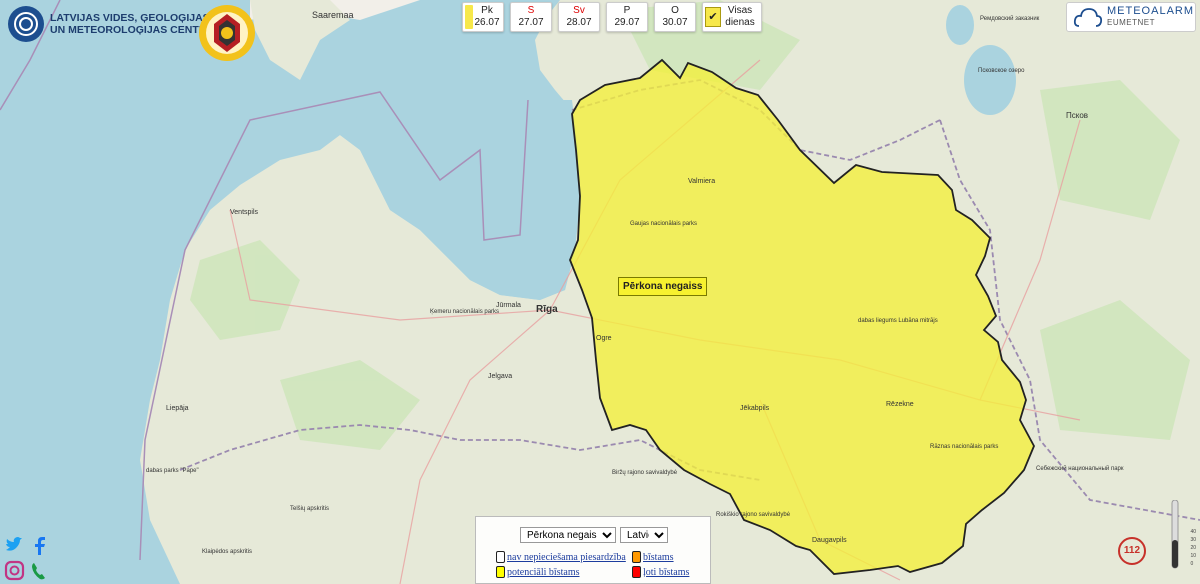 The image size is (1200, 584). I want to click on day-tab-3: P 29.07, so click(627, 17).